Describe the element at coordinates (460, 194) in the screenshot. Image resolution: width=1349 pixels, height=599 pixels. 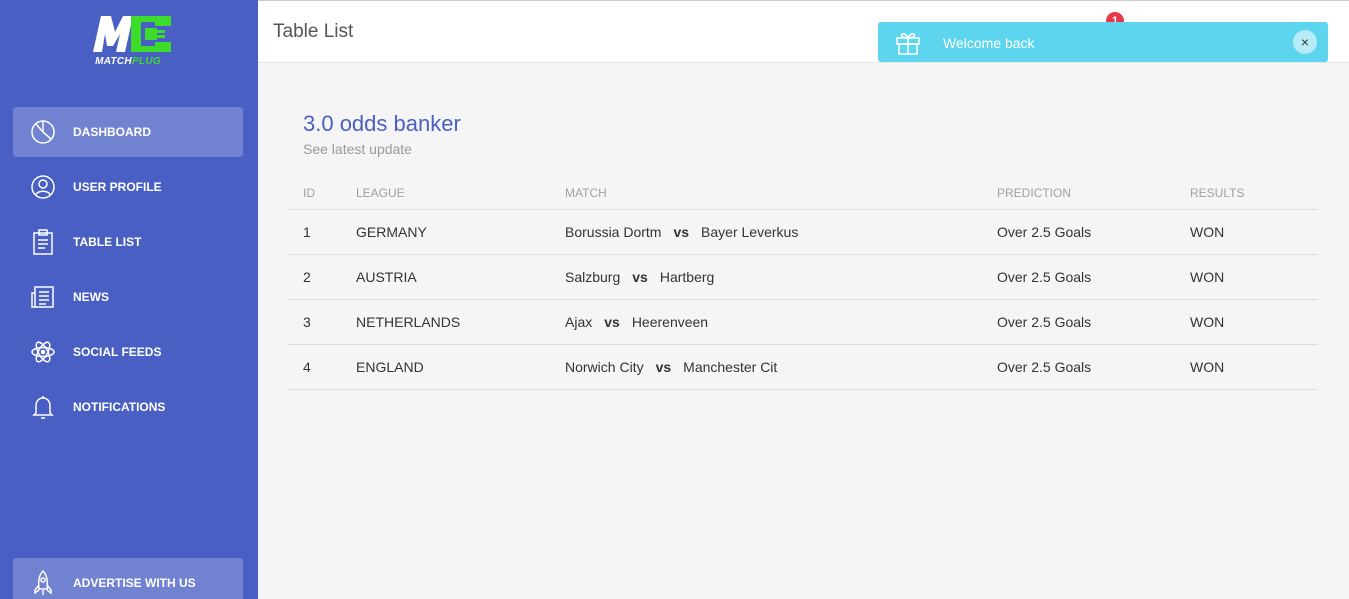
I see `column-header-league: LEAGUE` at that location.